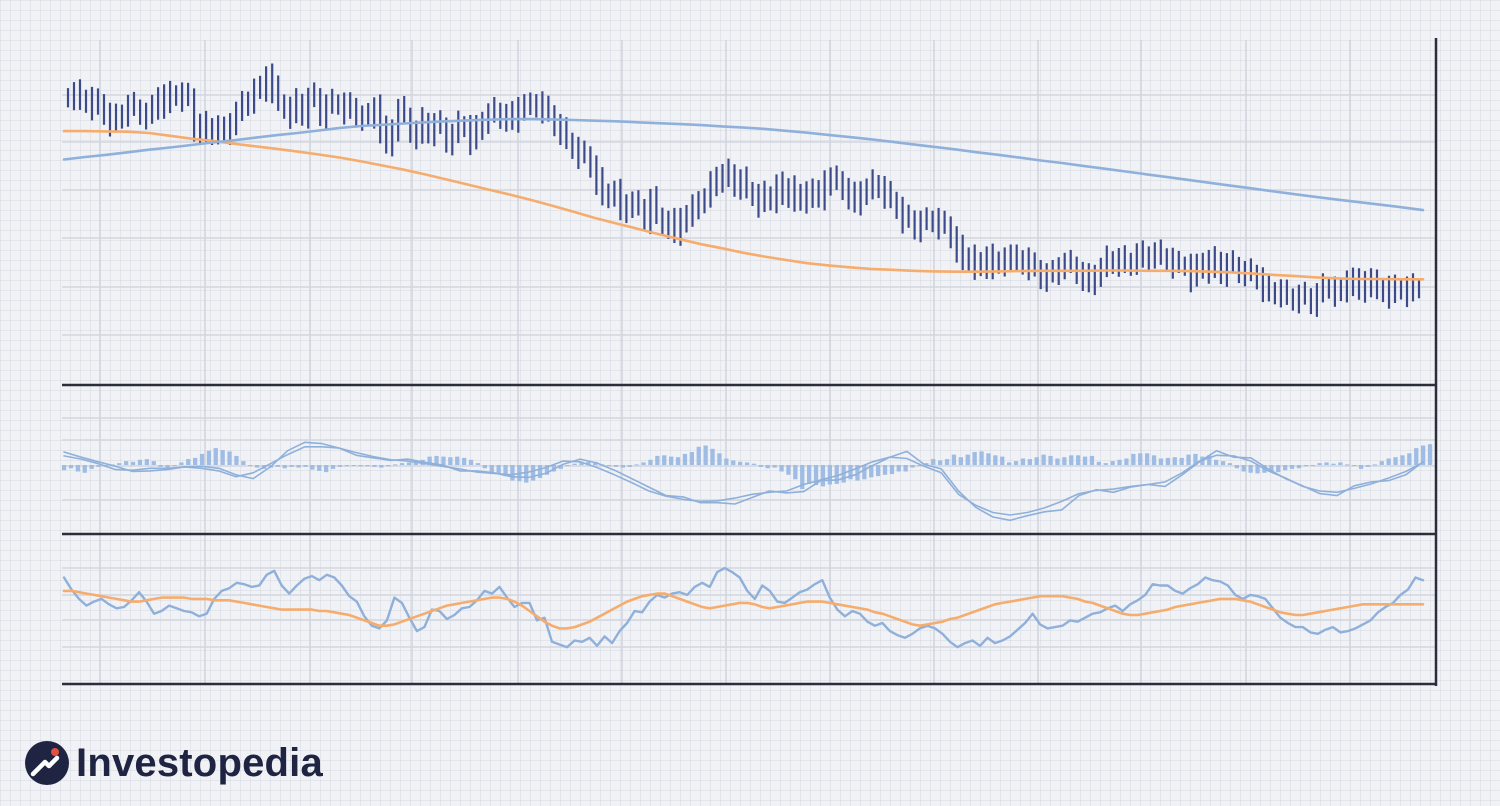 The image size is (1500, 806). I want to click on brand-logo: Investopedia, so click(173, 763).